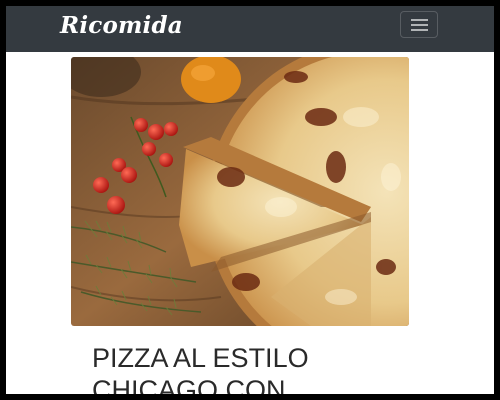  Describe the element at coordinates (200, 368) in the screenshot. I see `article-title: PIZZA AL ESTILO CHICAGO CON` at that location.